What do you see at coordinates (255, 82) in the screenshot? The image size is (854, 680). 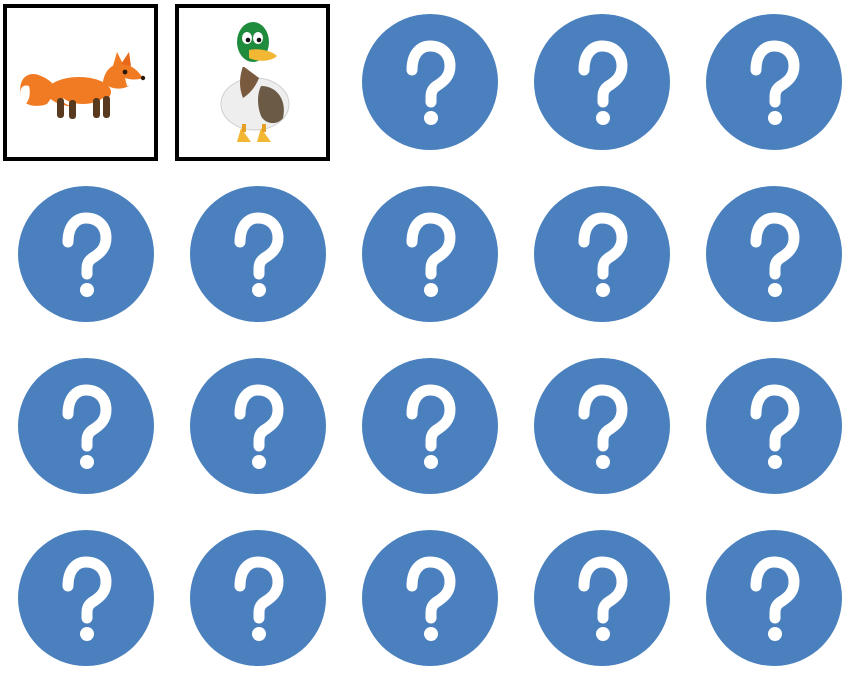 I see `duck-image` at bounding box center [255, 82].